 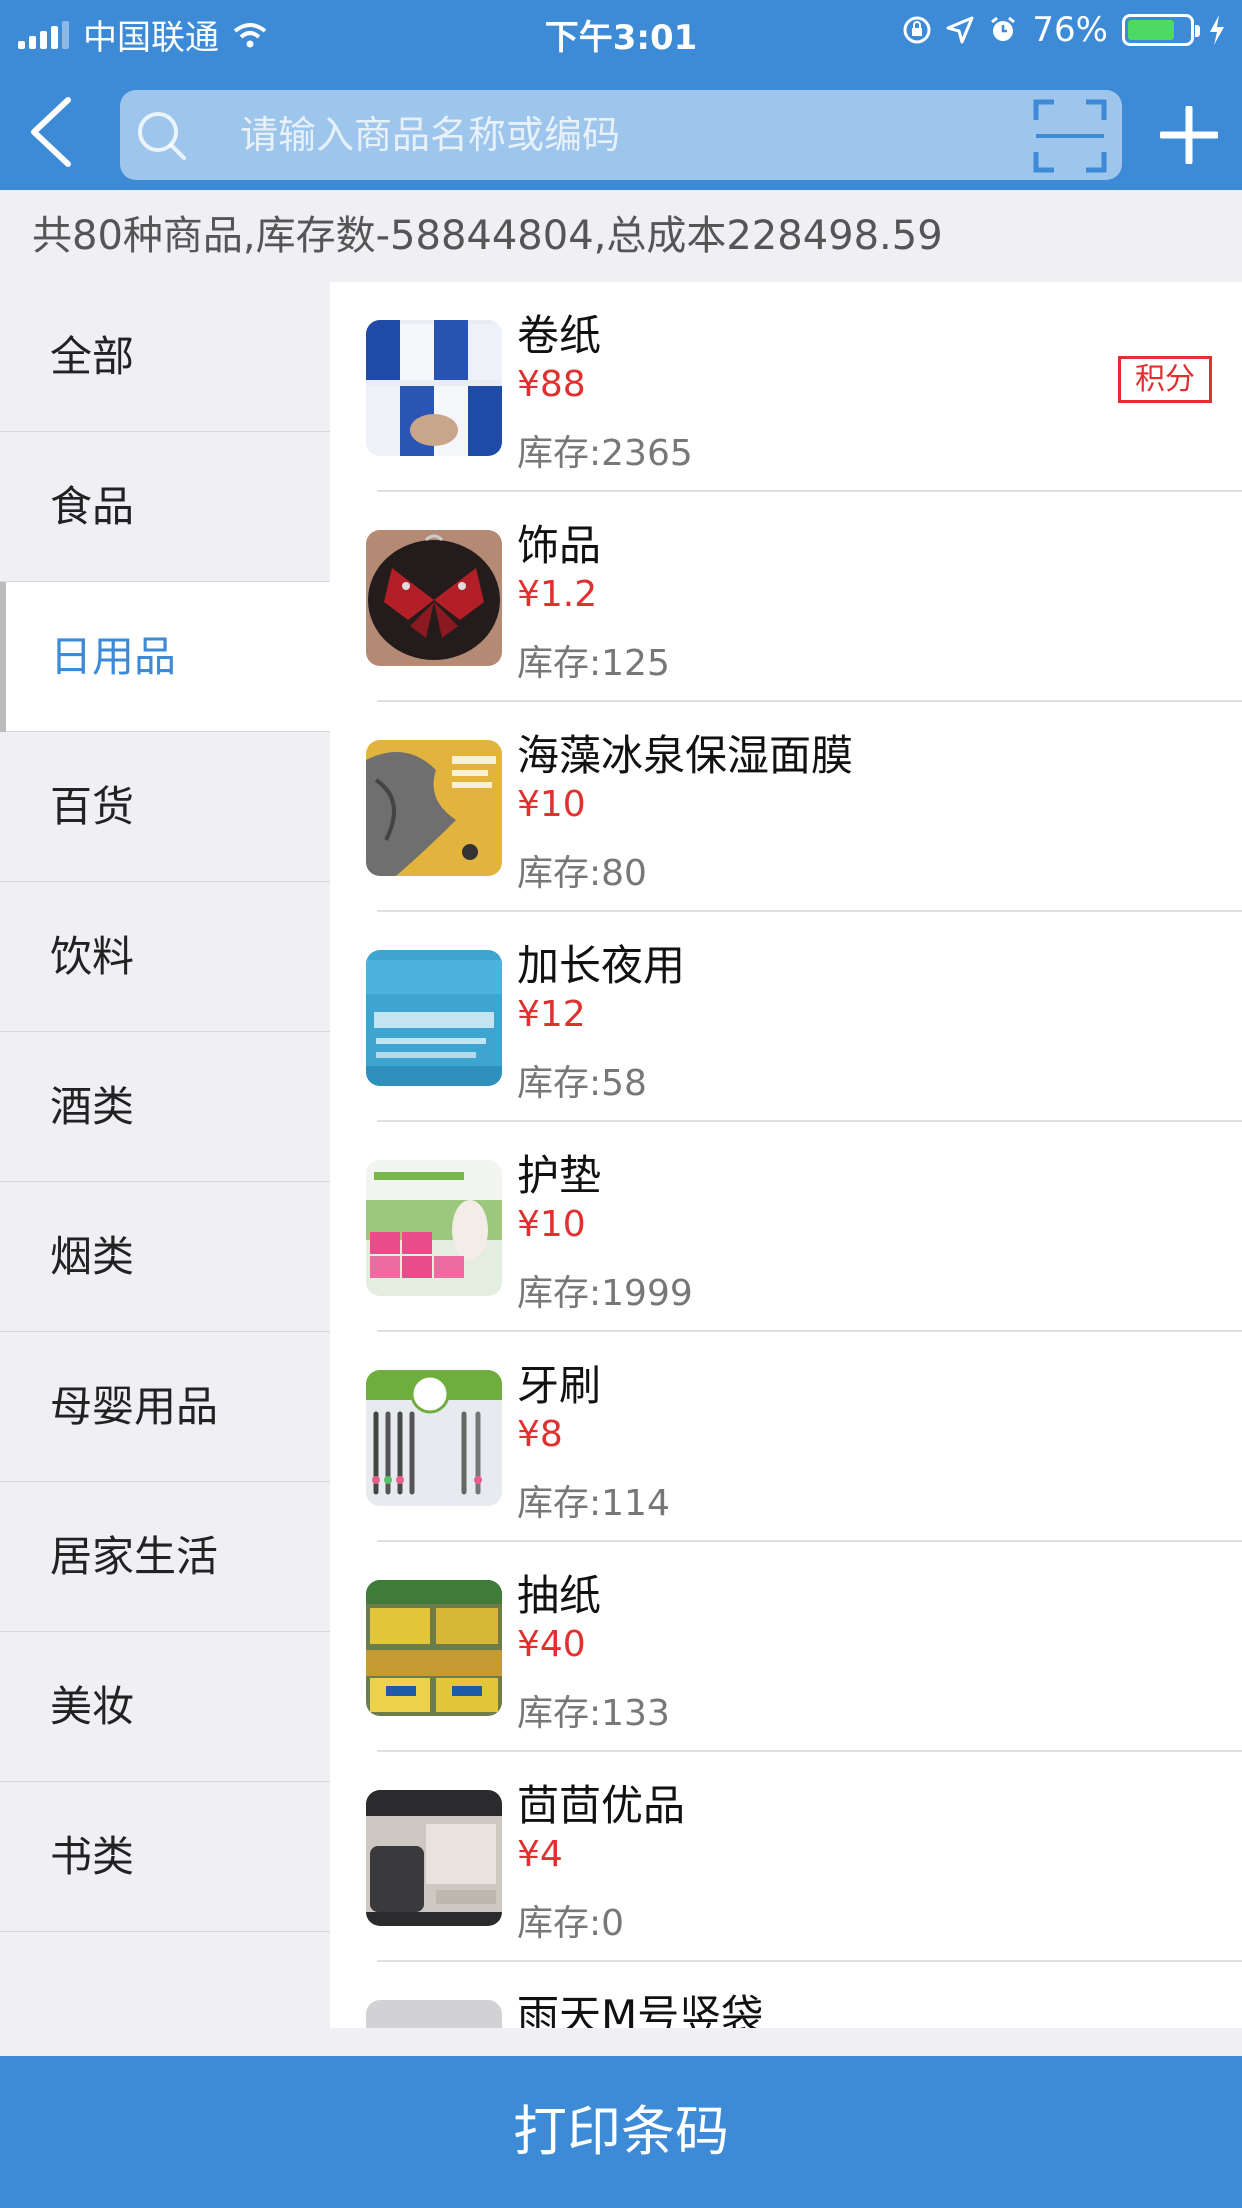 I want to click on product-name: 海藻冰泉保湿面膜, so click(x=685, y=755).